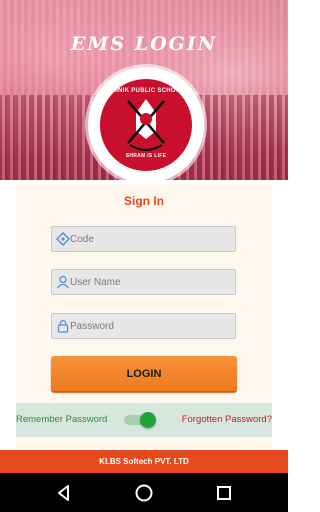 The image size is (320, 512). Describe the element at coordinates (63, 282) in the screenshot. I see `user-icon` at that location.